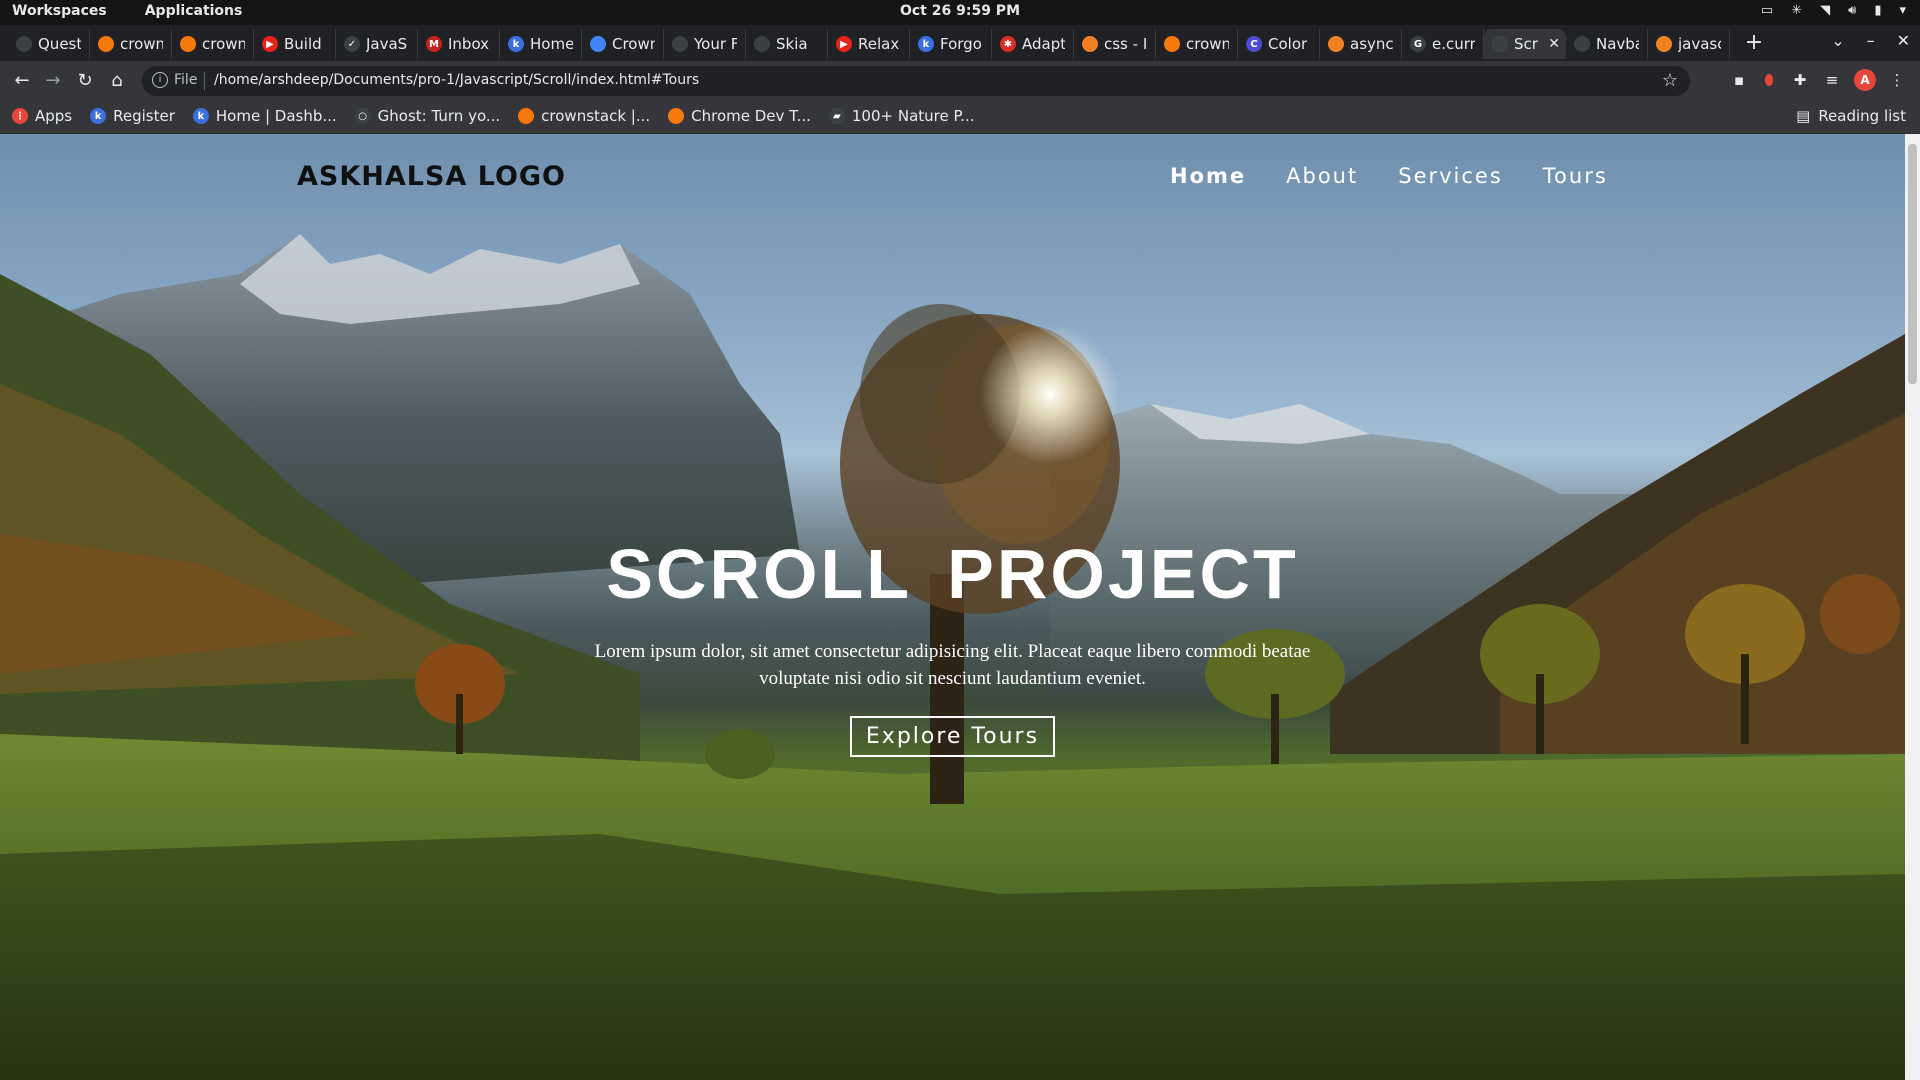 The width and height of the screenshot is (1920, 1080). Describe the element at coordinates (377, 44) in the screenshot. I see `browser-tab: ✓ JavaS` at that location.